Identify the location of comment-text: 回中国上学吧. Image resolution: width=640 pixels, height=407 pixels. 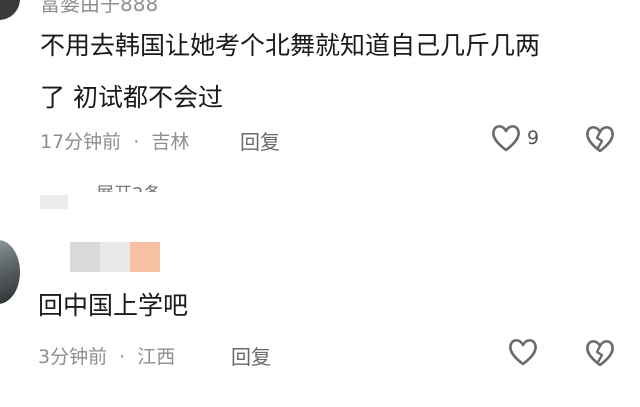
(113, 305).